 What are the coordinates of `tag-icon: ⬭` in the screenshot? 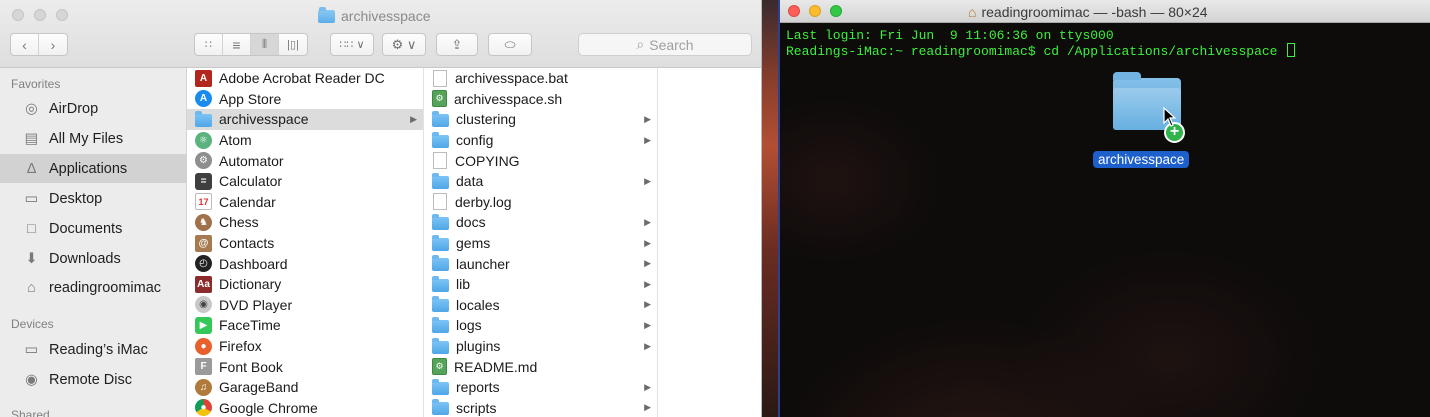 It's located at (510, 44).